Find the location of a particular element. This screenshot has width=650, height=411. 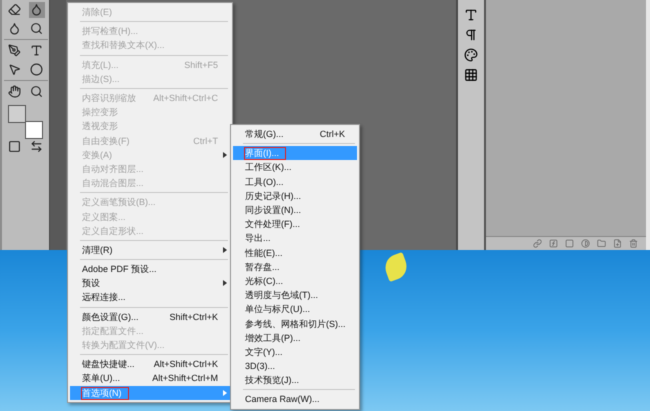

foreground-color-swatch is located at coordinates (17, 114).